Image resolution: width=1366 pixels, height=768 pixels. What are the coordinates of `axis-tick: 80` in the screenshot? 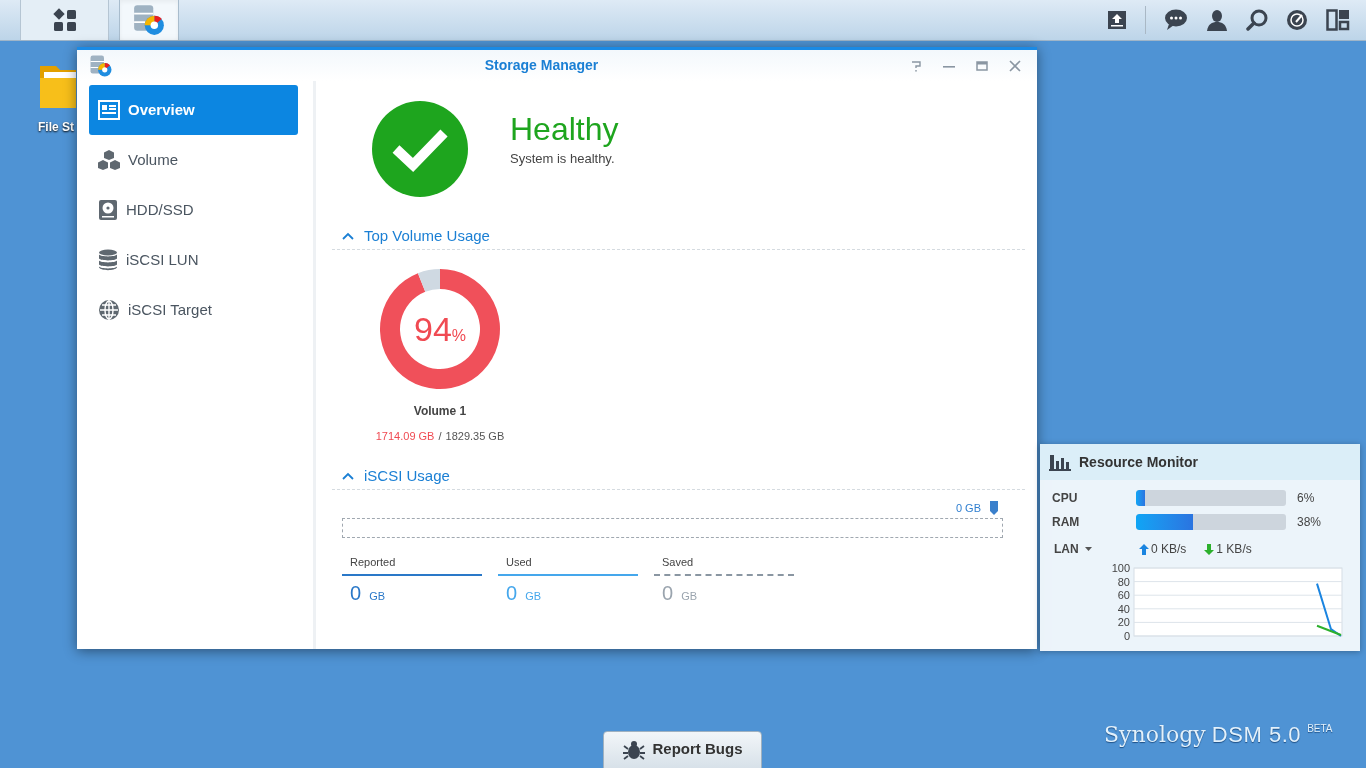 It's located at (1123, 581).